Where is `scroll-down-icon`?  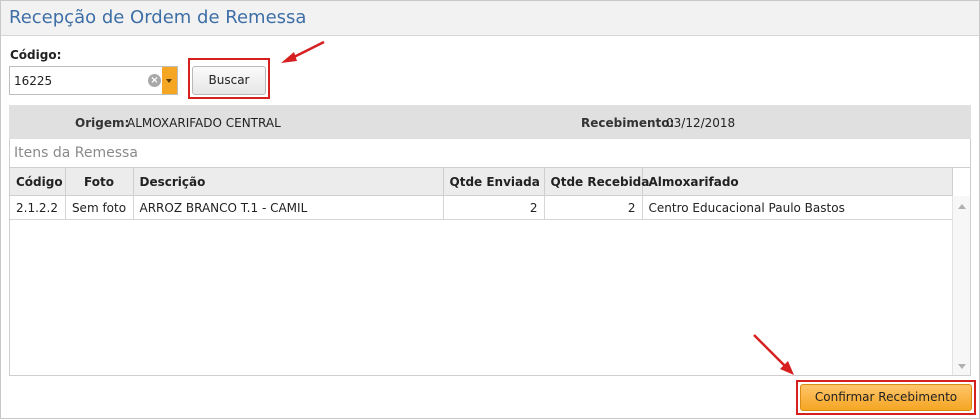
scroll-down-icon is located at coordinates (962, 366).